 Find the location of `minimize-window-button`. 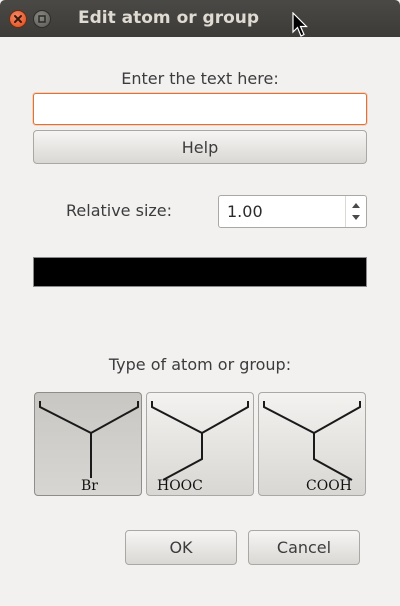

minimize-window-button is located at coordinates (42, 19).